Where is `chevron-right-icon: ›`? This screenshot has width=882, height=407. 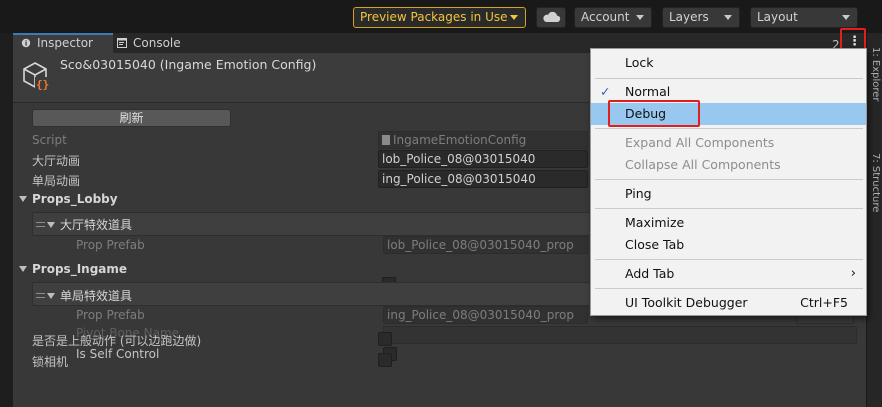
chevron-right-icon: › is located at coordinates (853, 273).